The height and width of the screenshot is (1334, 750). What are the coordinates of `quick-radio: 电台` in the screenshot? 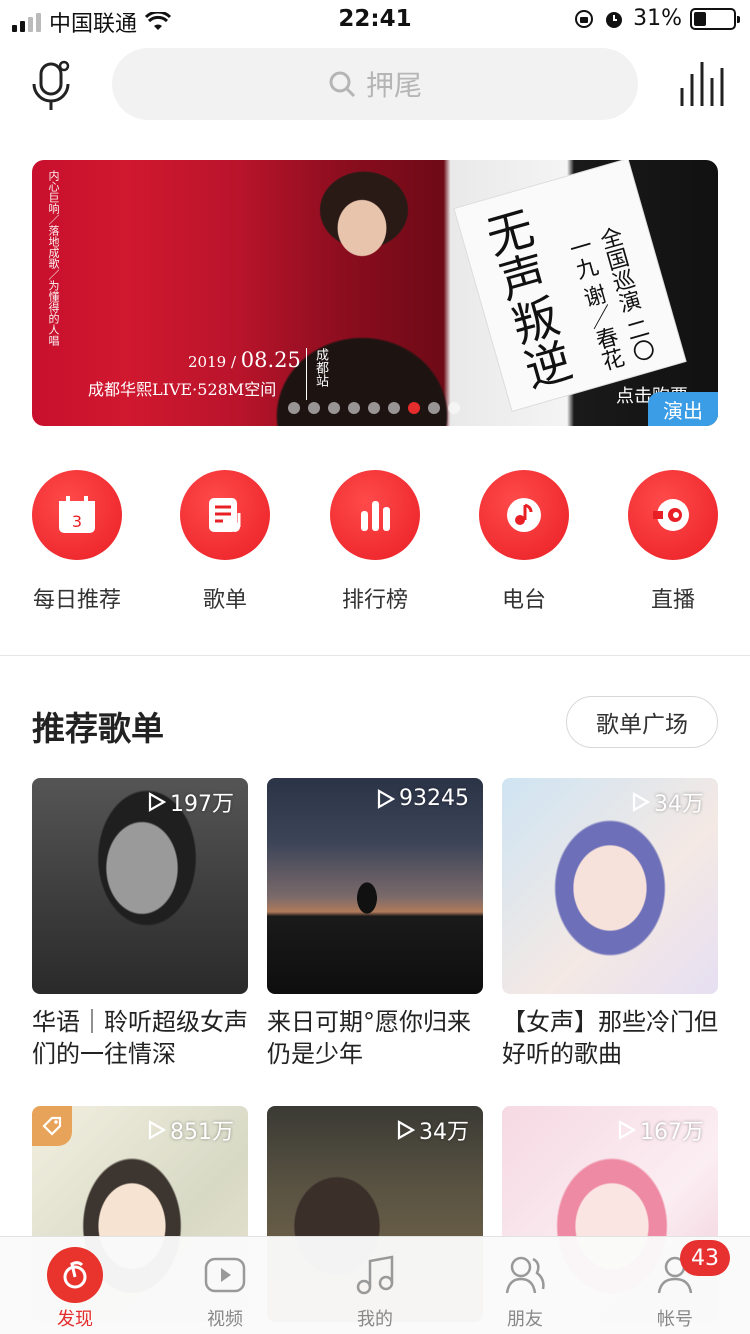 It's located at (524, 542).